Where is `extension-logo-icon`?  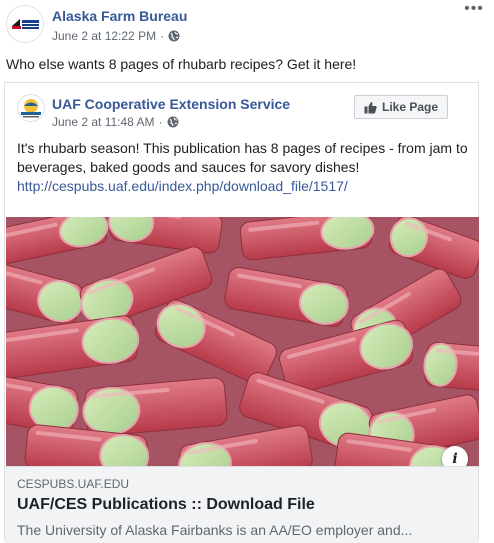
extension-logo-icon is located at coordinates (31, 108).